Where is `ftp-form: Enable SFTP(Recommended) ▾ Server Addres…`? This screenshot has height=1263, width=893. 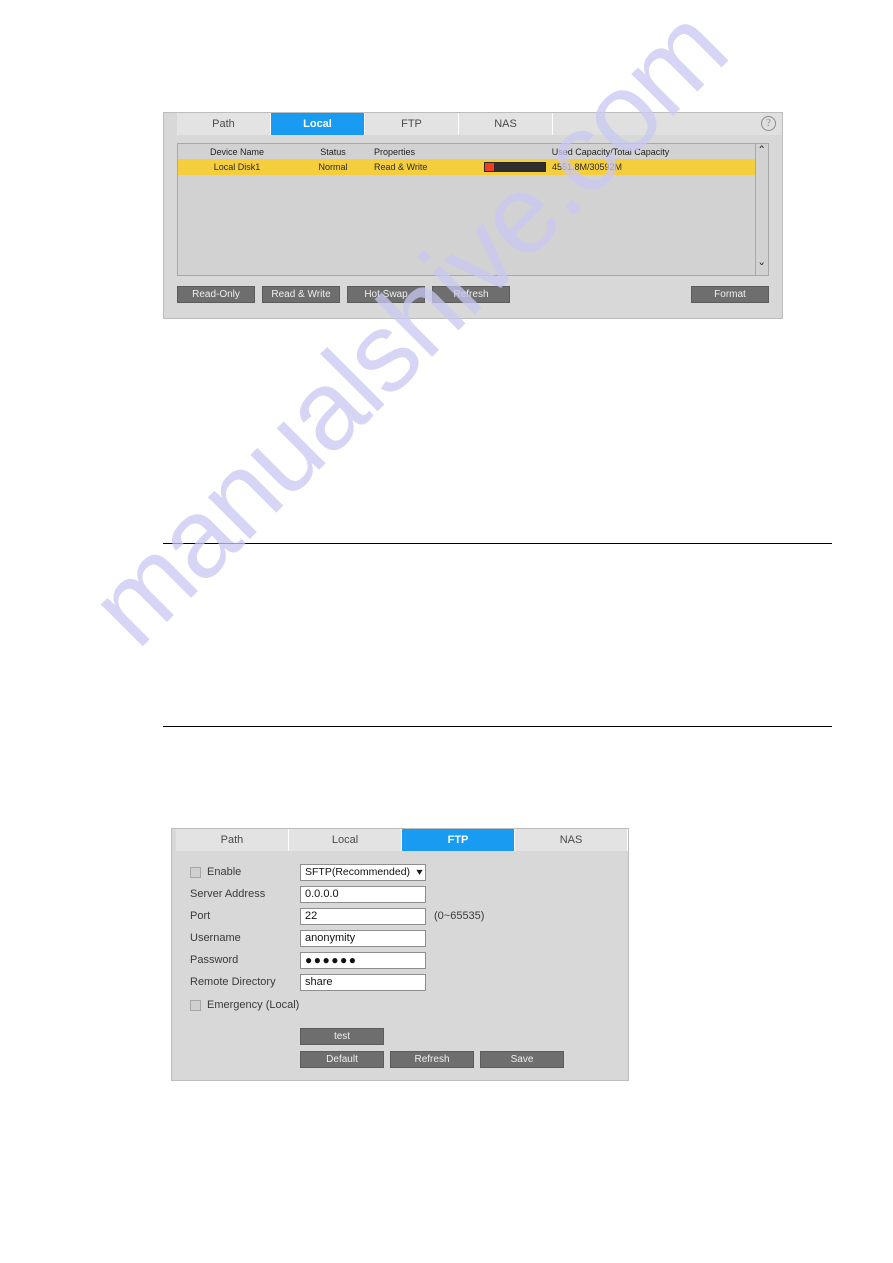
ftp-form: Enable SFTP(Recommended) ▾ Server Addres… is located at coordinates (400, 966).